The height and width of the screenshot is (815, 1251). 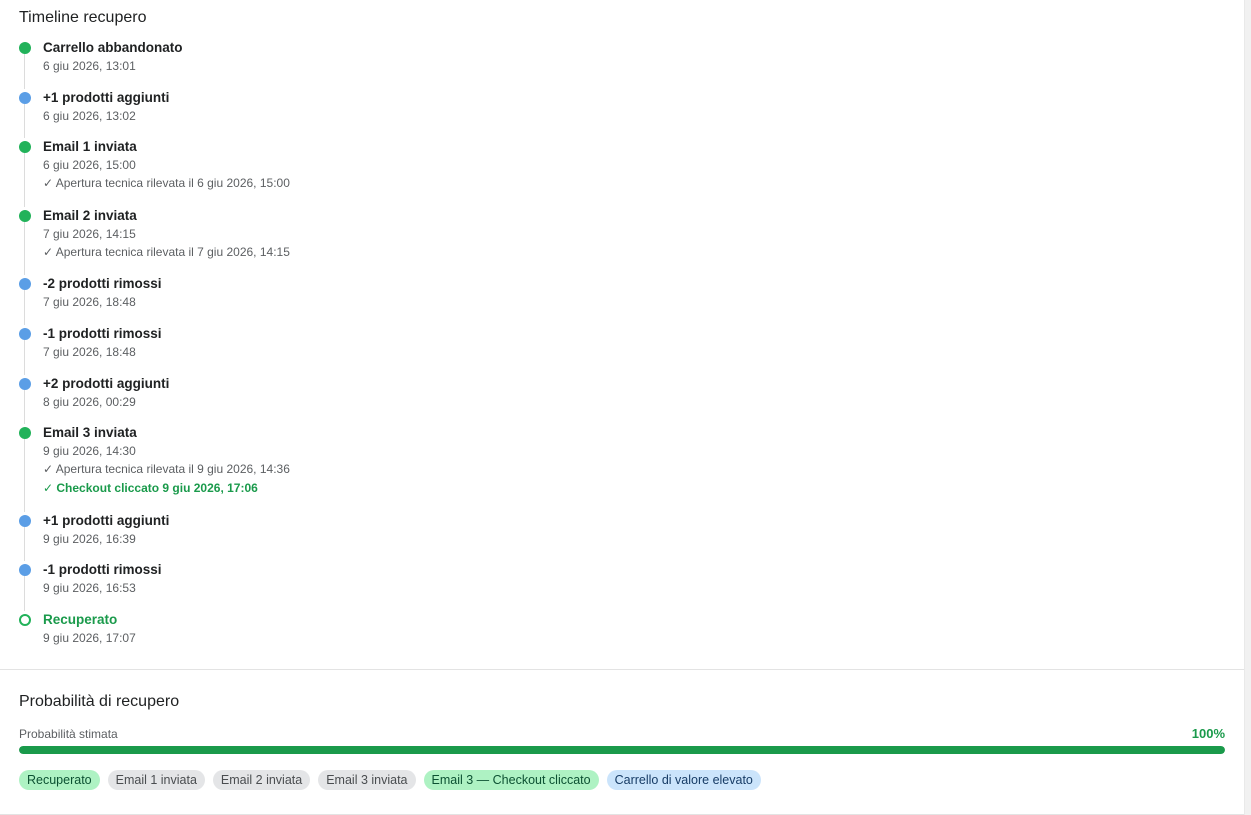 What do you see at coordinates (89, 637) in the screenshot?
I see `timeline-event-date: 9 giu 2026, 17:07` at bounding box center [89, 637].